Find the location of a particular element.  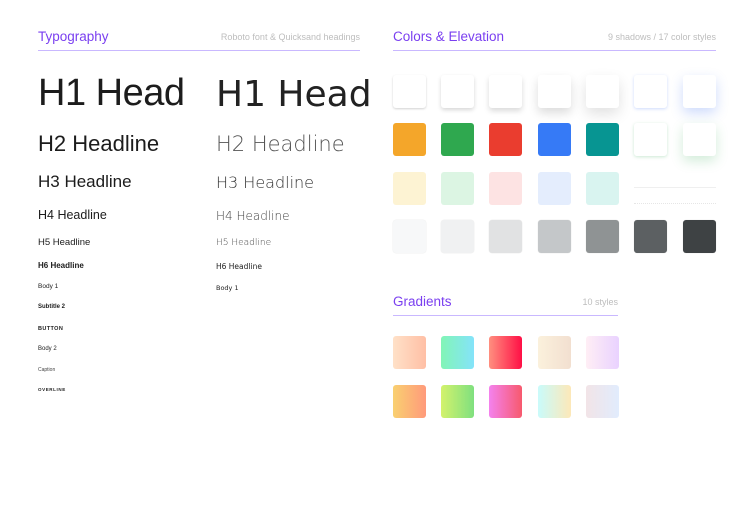

dotted-divider-line is located at coordinates (675, 203).